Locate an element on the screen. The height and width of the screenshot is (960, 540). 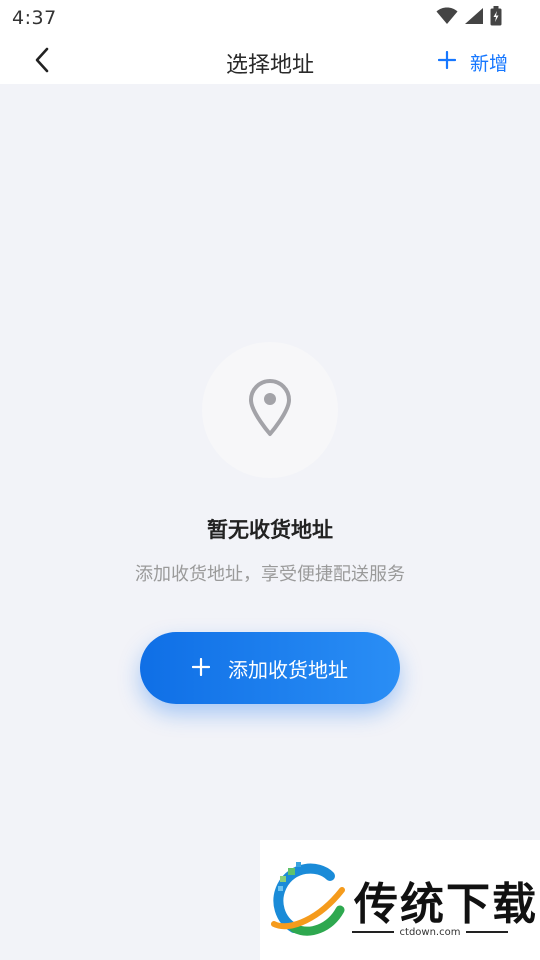
add-new-label: 新增 is located at coordinates (488, 63).